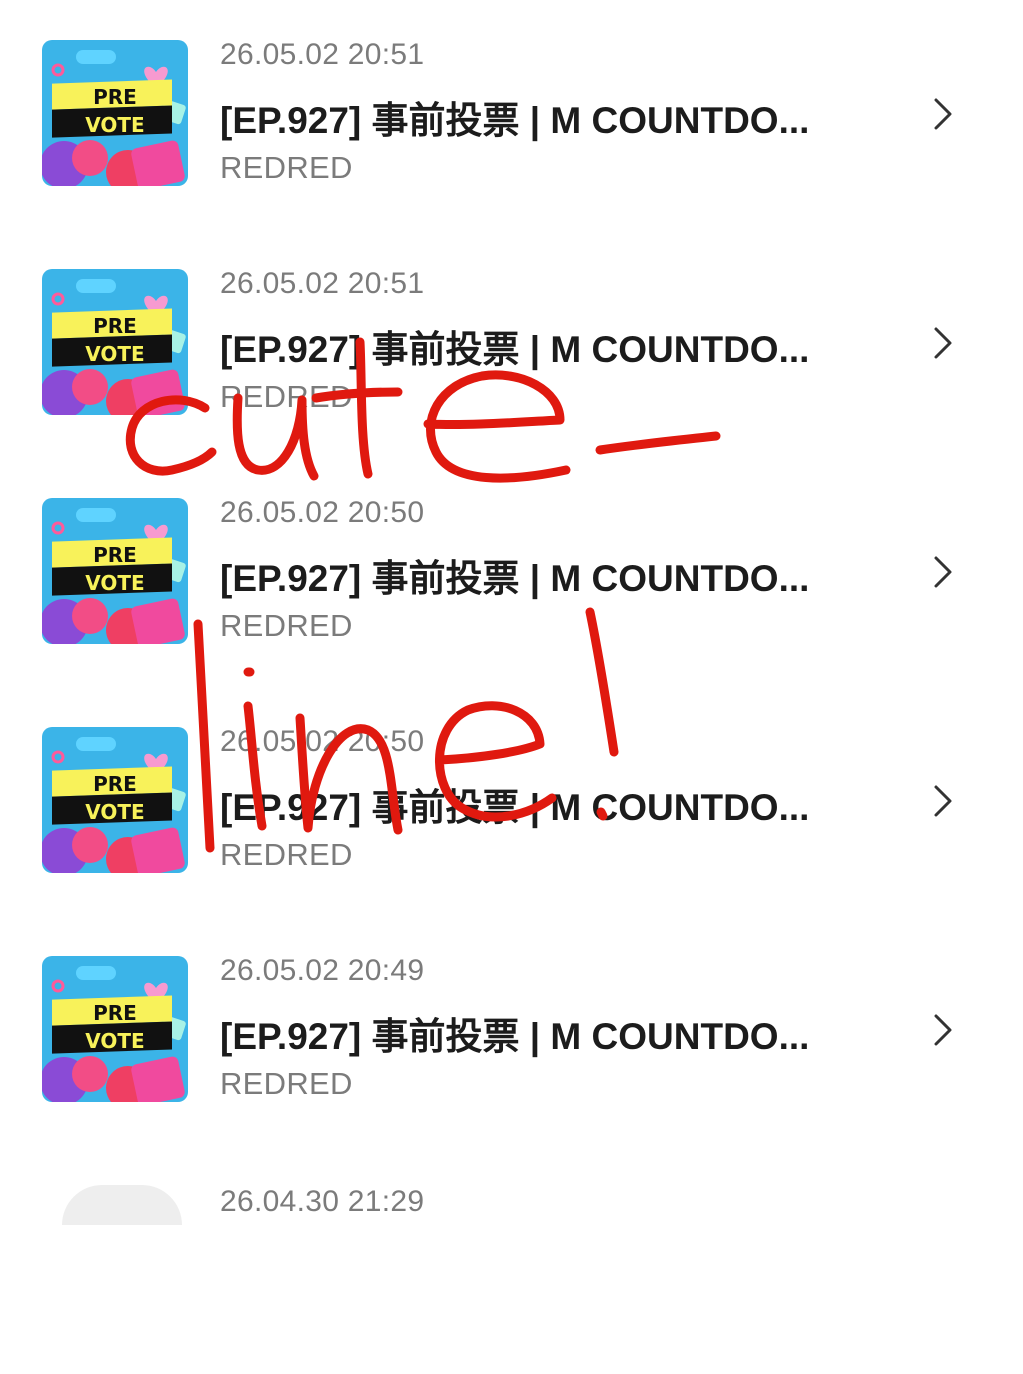  I want to click on item-date: 26.05.02 20:49, so click(322, 970).